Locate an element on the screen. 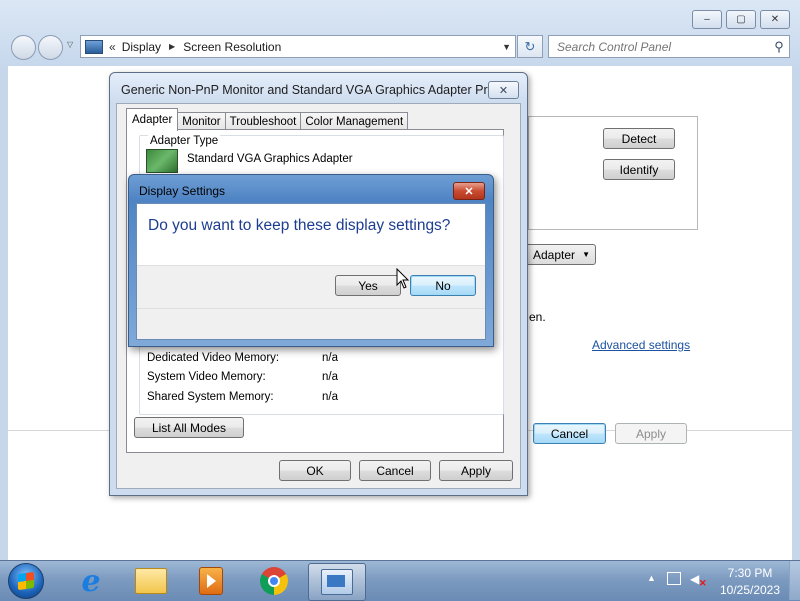 The image size is (800, 601). mouse-cursor-icon is located at coordinates (403, 278).